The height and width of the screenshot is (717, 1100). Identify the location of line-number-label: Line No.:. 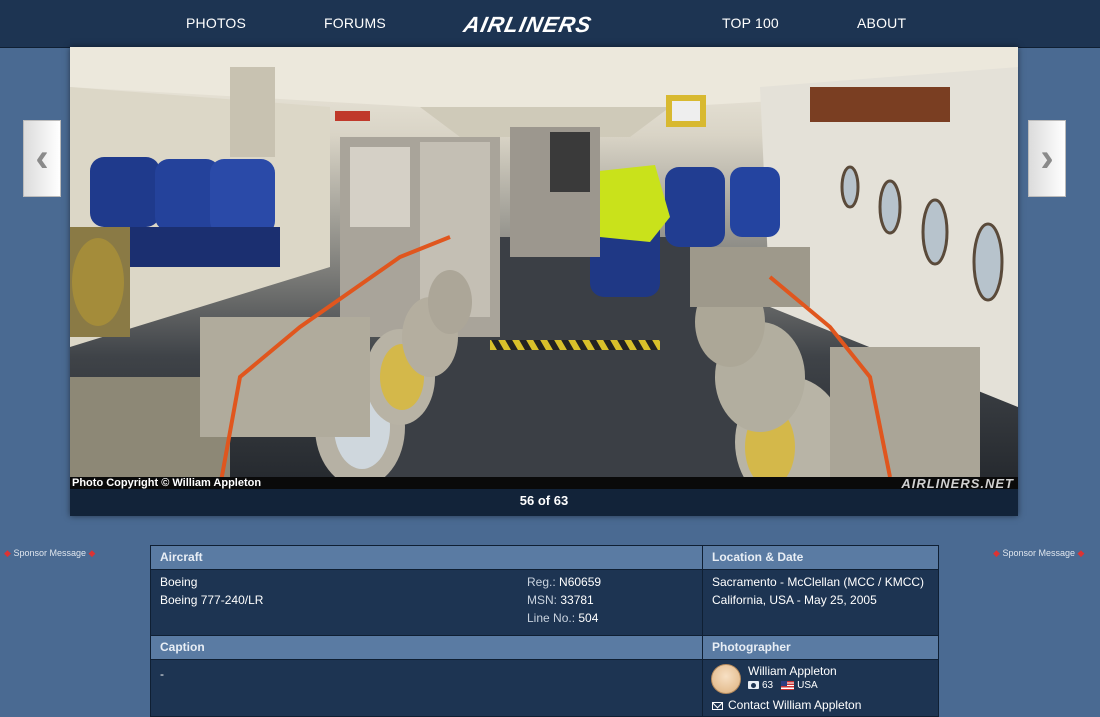
(551, 618).